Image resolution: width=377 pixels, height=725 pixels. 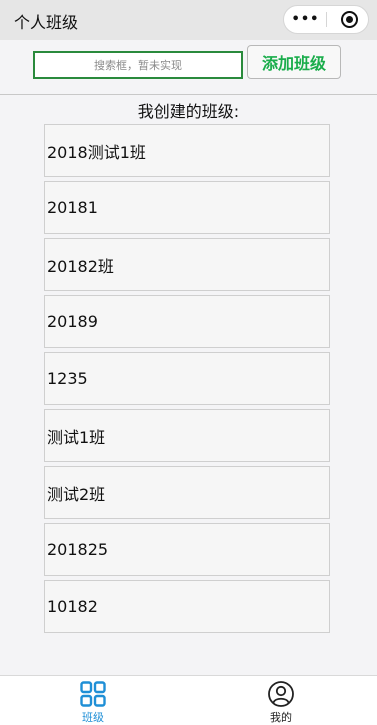 I want to click on page-title: 个人班级, so click(x=46, y=22).